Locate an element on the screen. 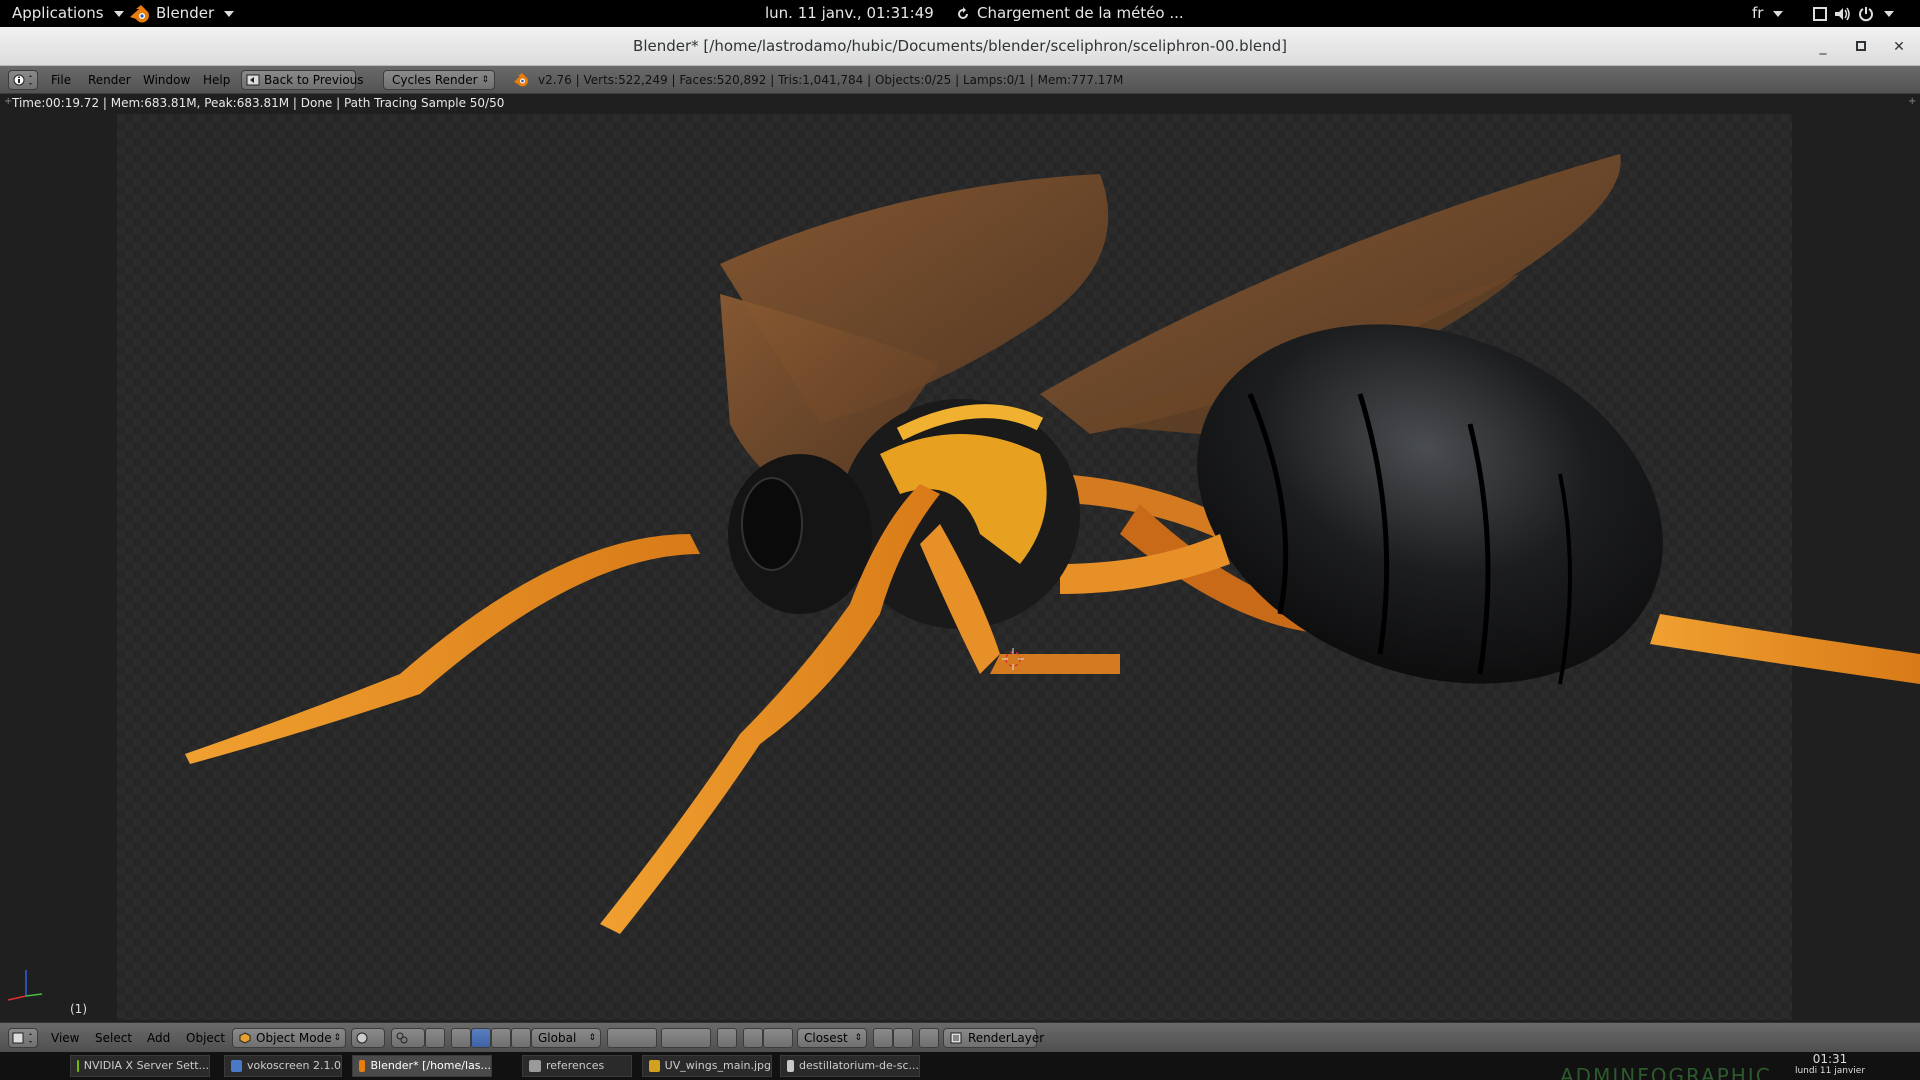 This screenshot has height=1080, width=1920. applications-menu: Applications is located at coordinates (68, 13).